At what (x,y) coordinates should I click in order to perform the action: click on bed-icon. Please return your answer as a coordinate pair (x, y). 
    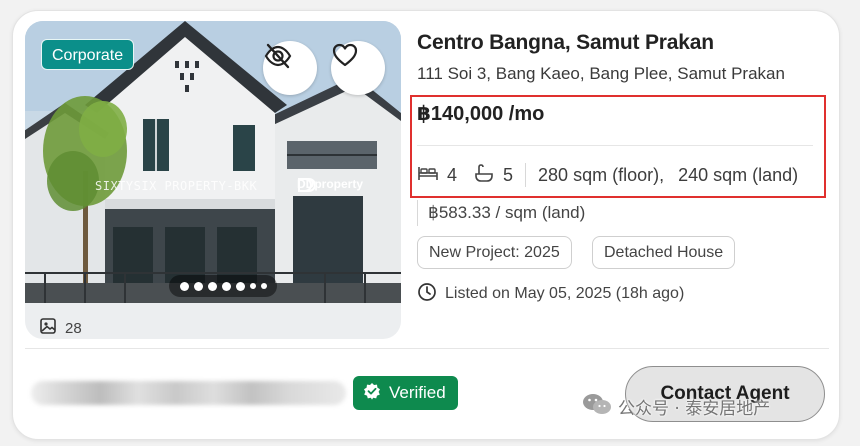
    Looking at the image, I should click on (428, 175).